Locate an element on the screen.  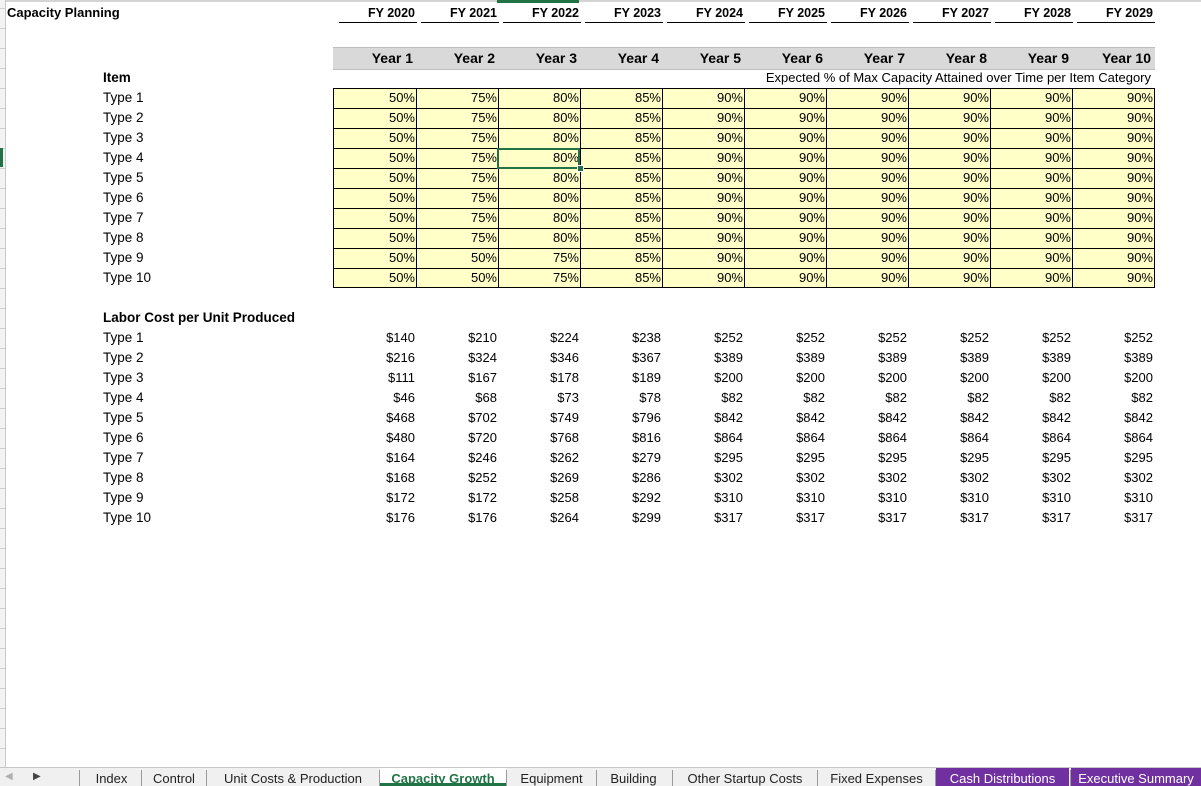
labor-cost-cell: $168 is located at coordinates (375, 478).